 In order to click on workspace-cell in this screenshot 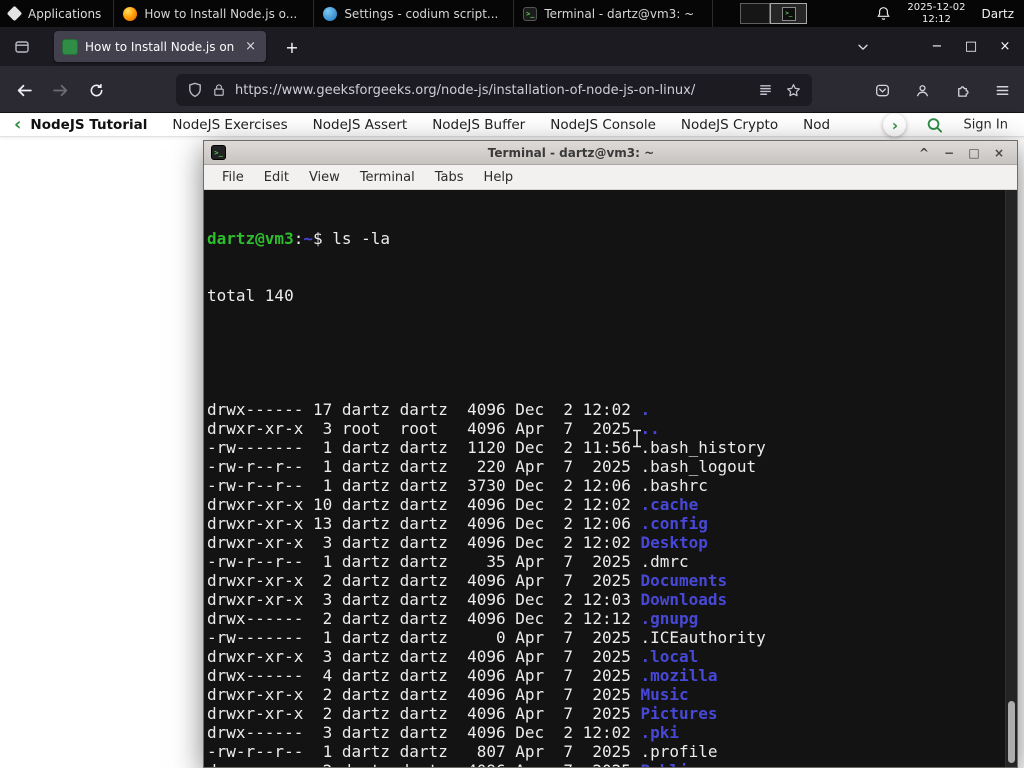, I will do `click(755, 13)`.